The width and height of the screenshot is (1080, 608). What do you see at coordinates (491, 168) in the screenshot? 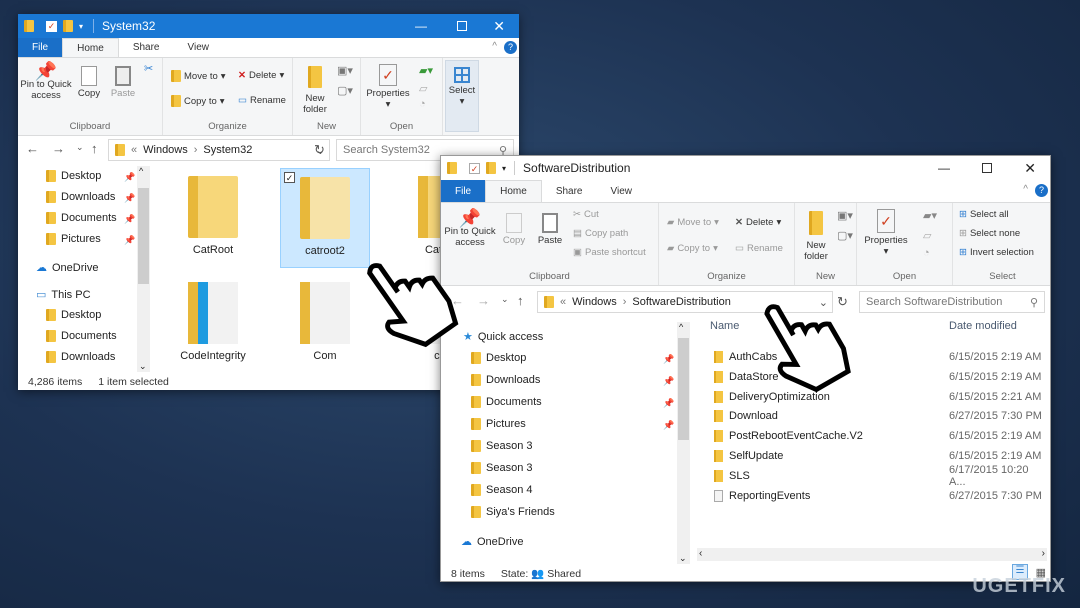
I see `new-folder-quick-icon` at bounding box center [491, 168].